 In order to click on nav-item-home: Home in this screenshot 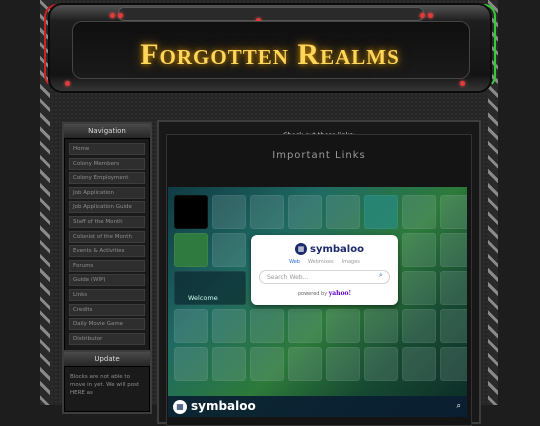, I will do `click(107, 149)`.